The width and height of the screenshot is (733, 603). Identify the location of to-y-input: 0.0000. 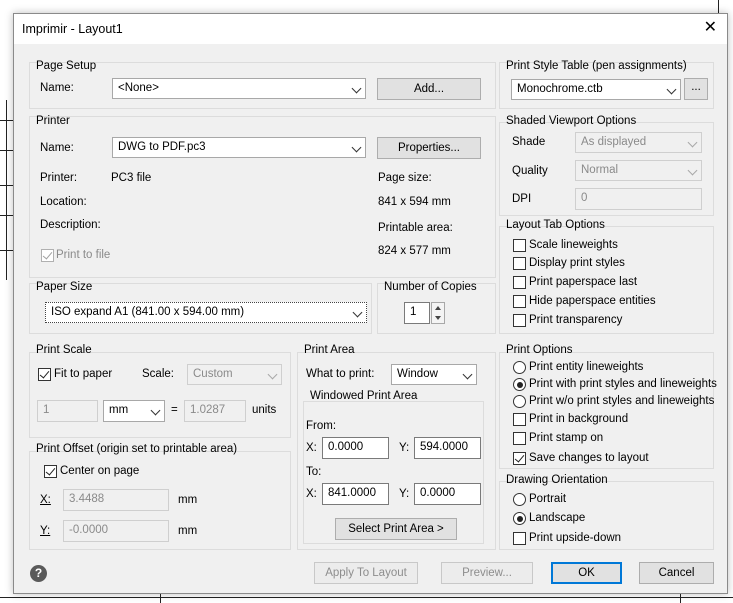
(447, 494).